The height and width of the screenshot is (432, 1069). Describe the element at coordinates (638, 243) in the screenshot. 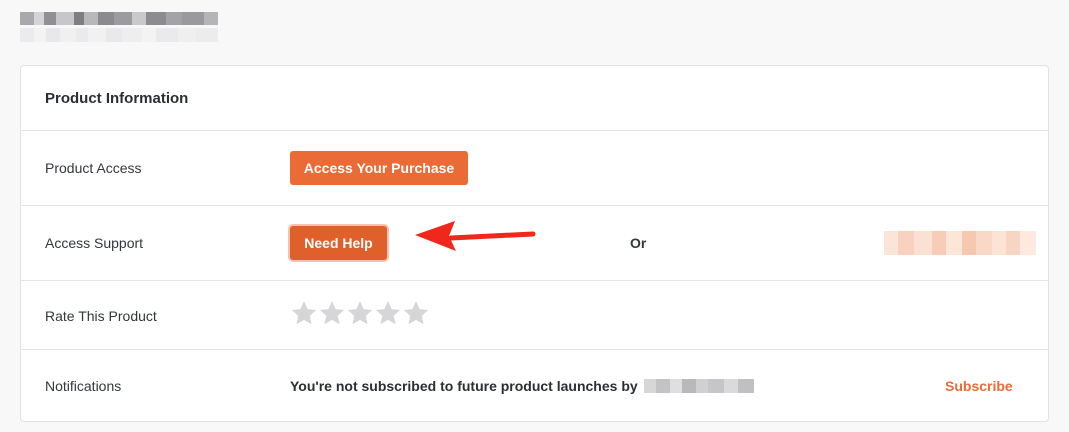

I see `or-separator: Or` at that location.